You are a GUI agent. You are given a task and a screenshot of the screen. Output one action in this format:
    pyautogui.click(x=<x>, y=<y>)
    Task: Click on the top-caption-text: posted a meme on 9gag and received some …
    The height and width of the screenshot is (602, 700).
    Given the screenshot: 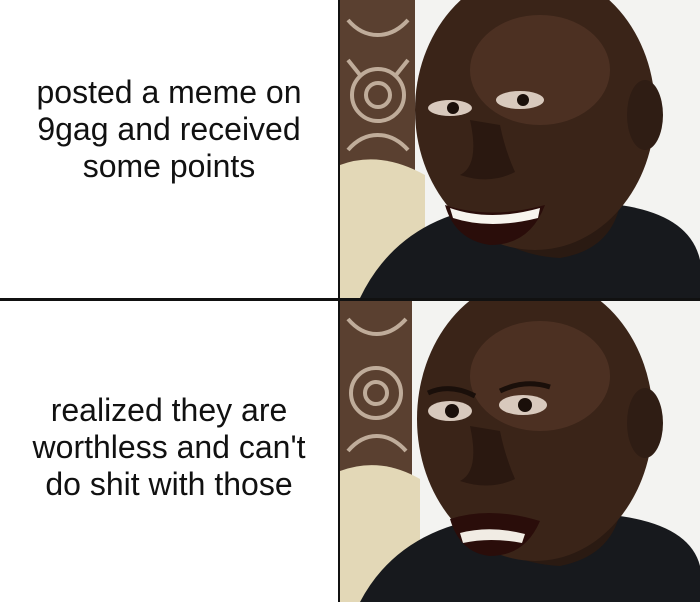 What is the action you would take?
    pyautogui.click(x=169, y=128)
    